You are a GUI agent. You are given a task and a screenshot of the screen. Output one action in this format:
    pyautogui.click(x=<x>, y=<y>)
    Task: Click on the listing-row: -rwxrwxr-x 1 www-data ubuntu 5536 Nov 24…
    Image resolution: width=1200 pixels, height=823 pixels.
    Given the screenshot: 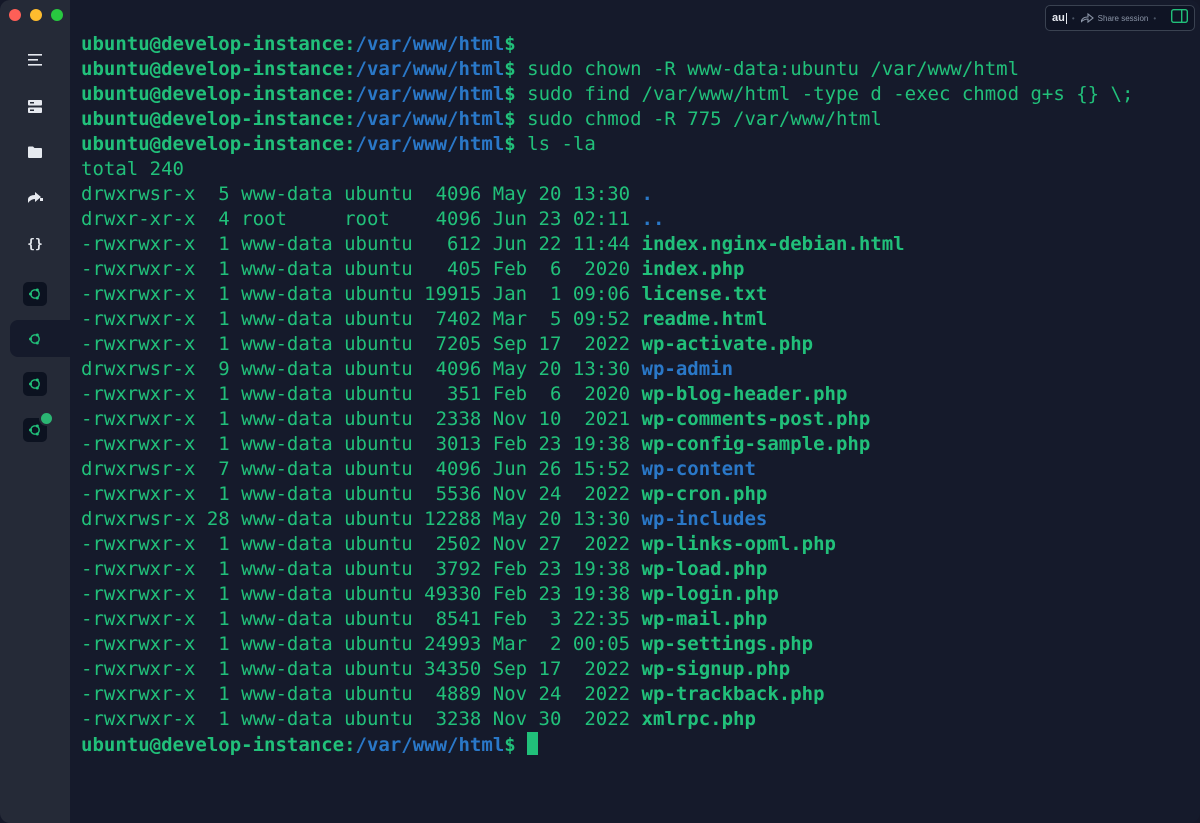 What is the action you would take?
    pyautogui.click(x=607, y=494)
    